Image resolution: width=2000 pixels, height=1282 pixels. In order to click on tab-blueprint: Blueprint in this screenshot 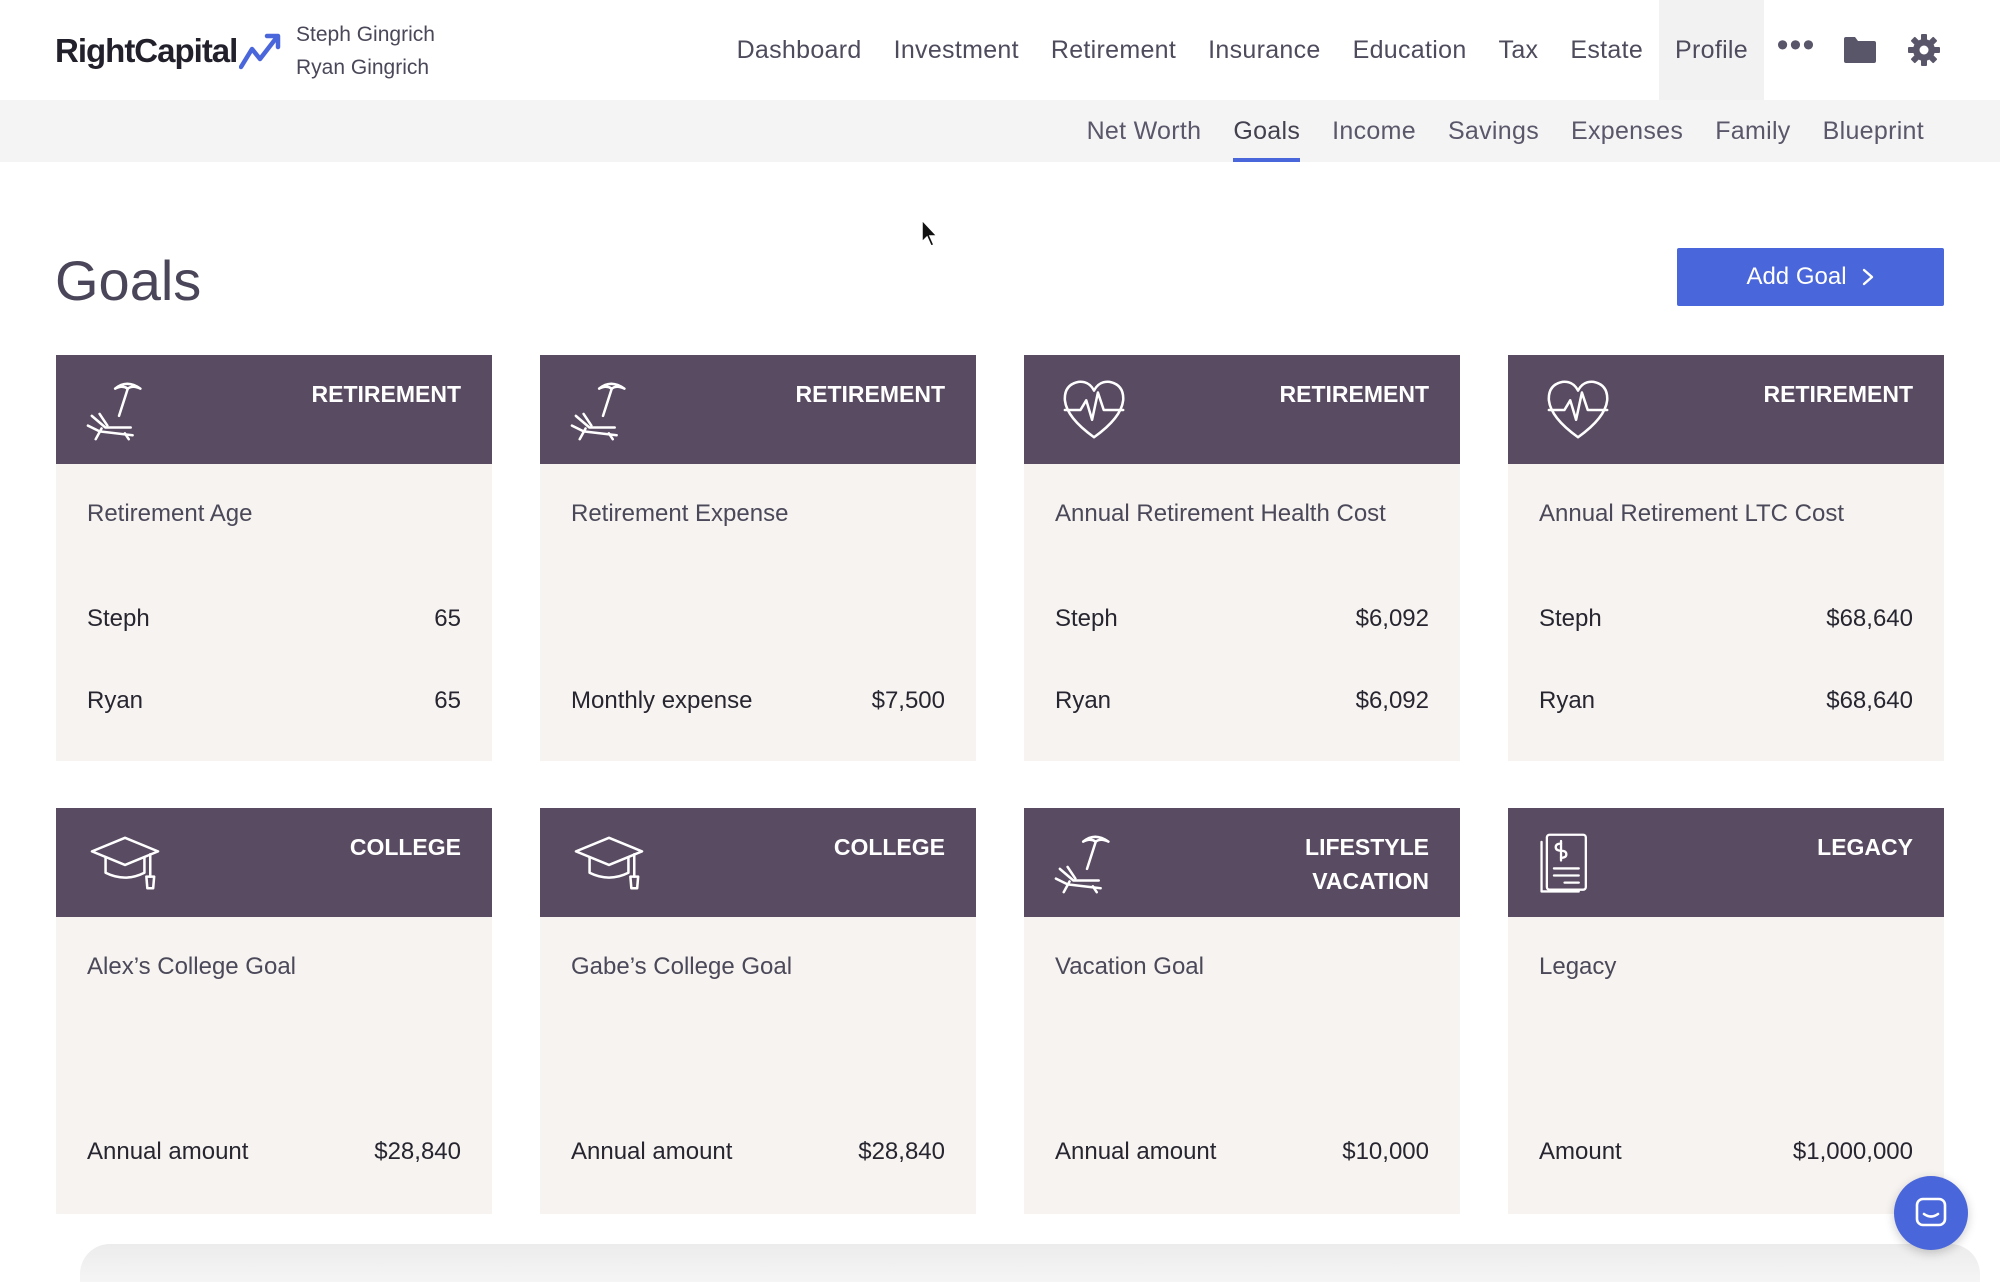, I will do `click(1873, 131)`.